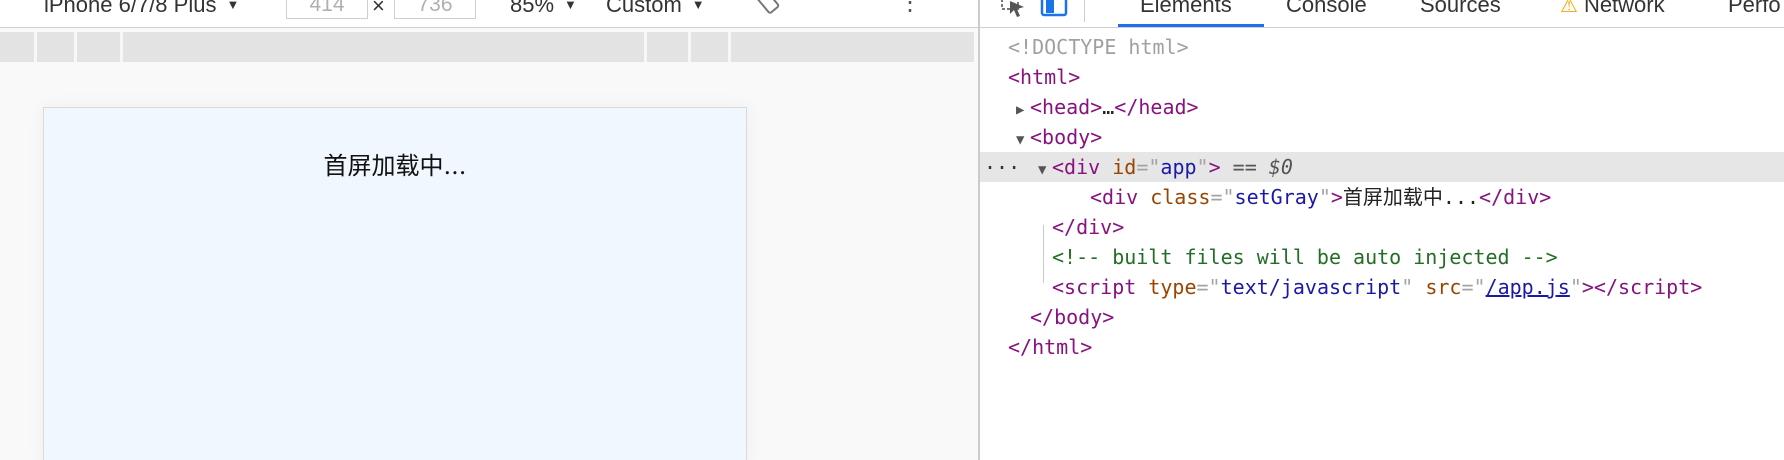 This screenshot has width=1784, height=460. I want to click on div-gray-close: </div>, so click(1515, 197).